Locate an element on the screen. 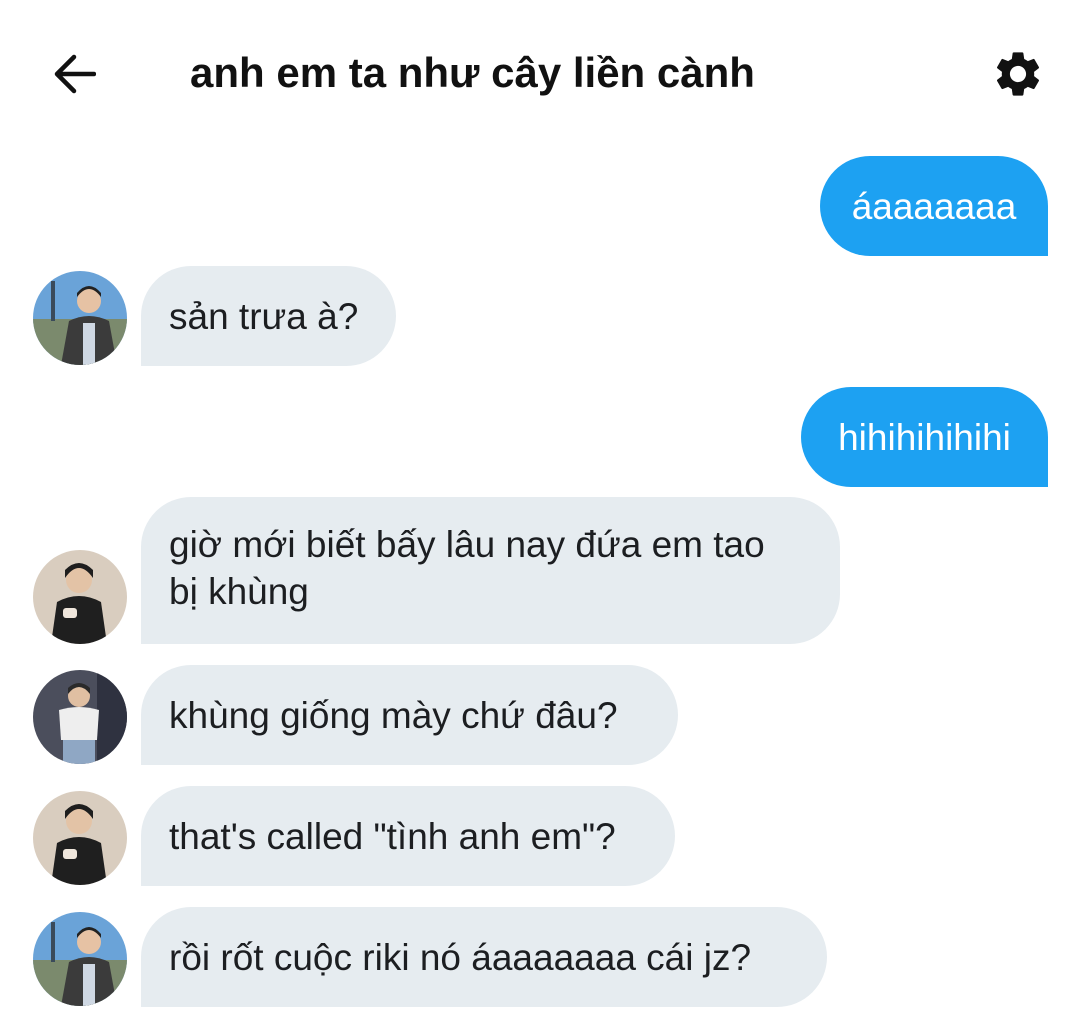 This screenshot has width=1080, height=1025. message-line: bị khùng is located at coordinates (239, 591).